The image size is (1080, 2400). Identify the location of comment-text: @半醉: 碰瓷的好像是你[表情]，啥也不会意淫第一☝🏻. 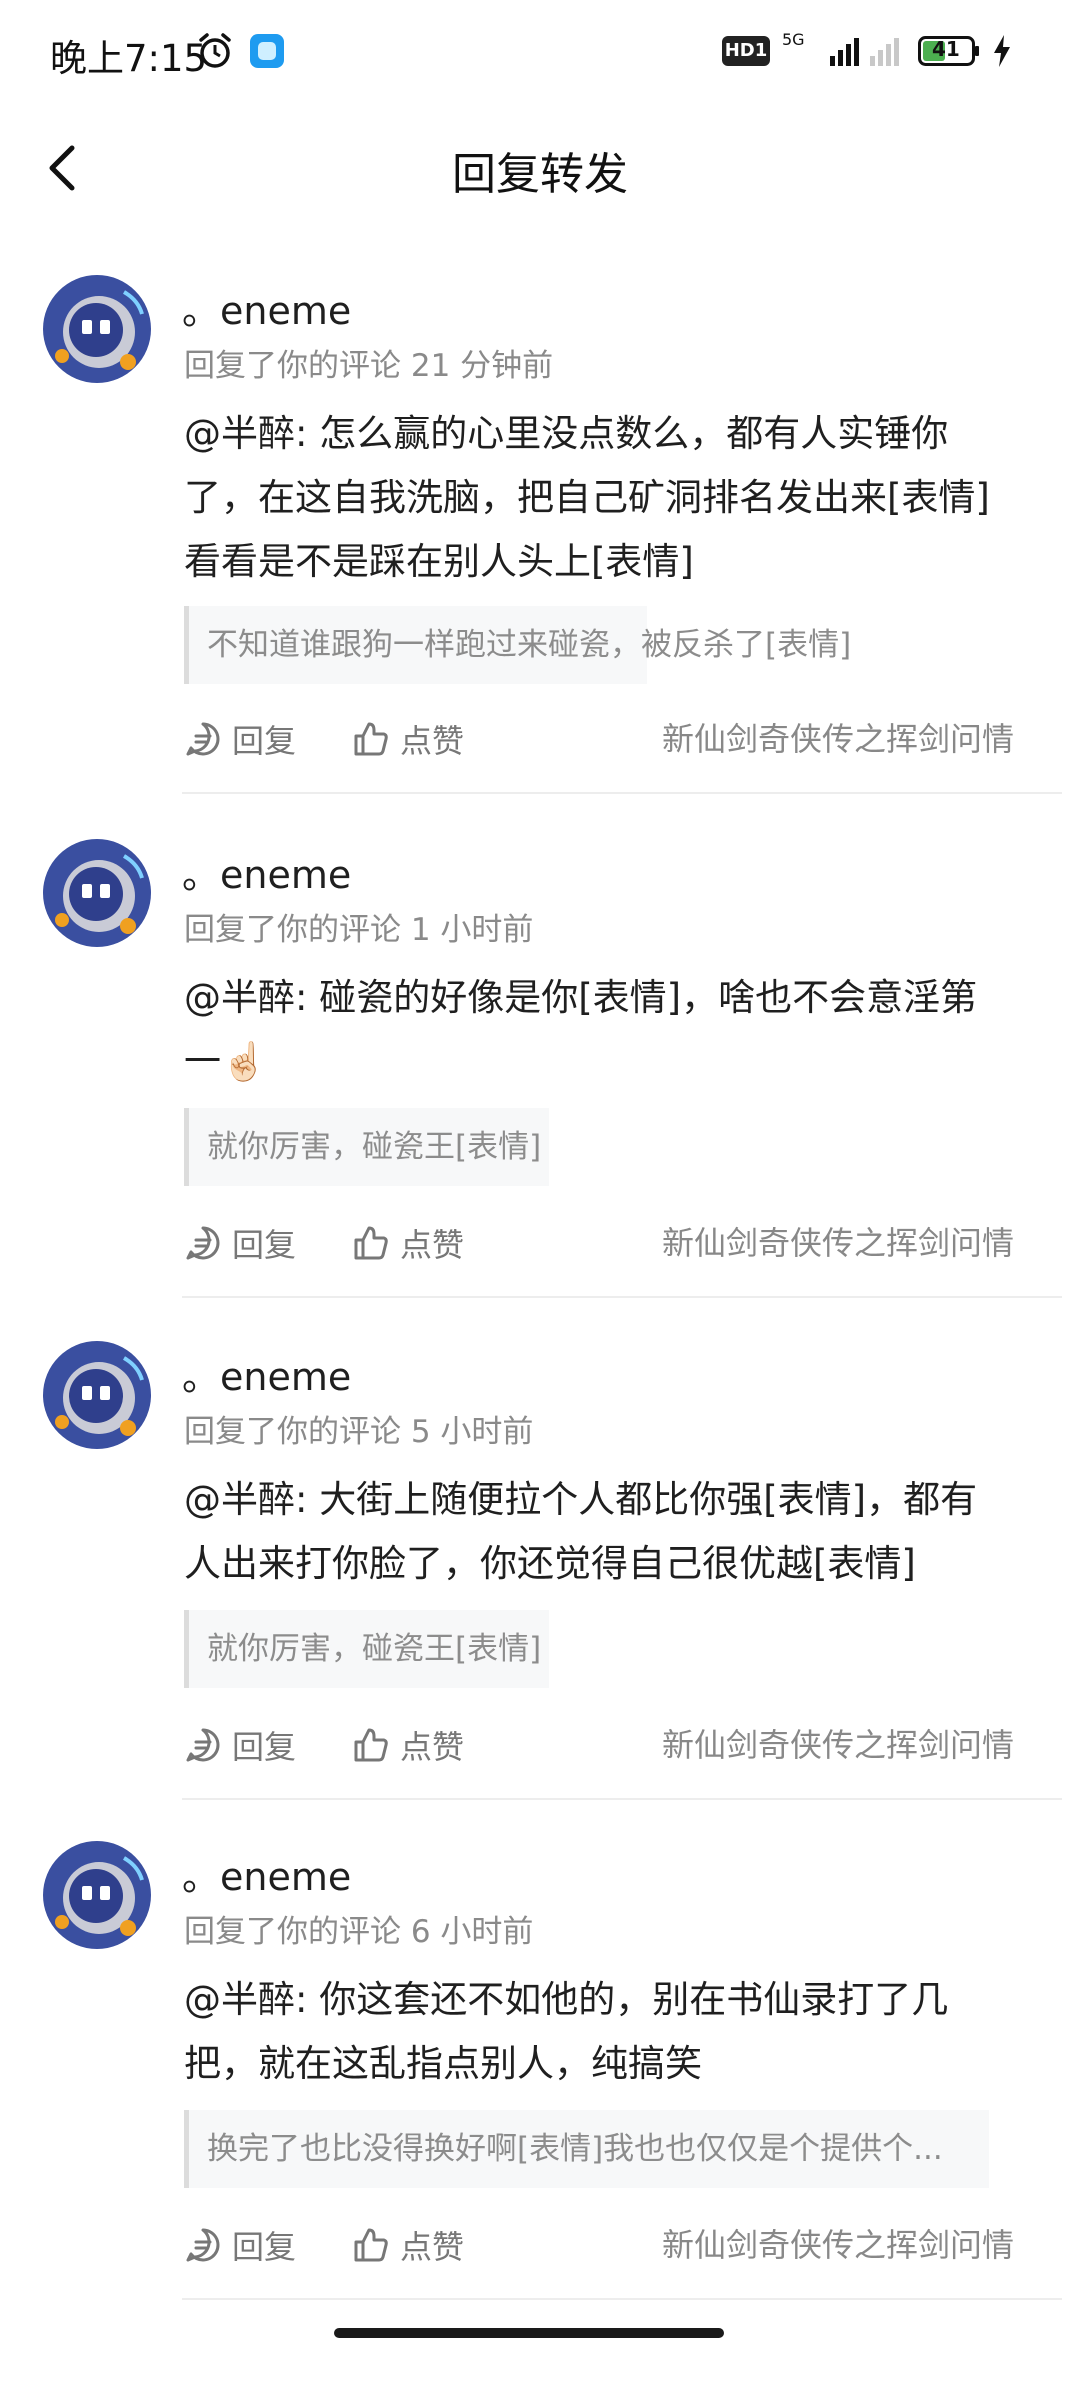
(581, 1029).